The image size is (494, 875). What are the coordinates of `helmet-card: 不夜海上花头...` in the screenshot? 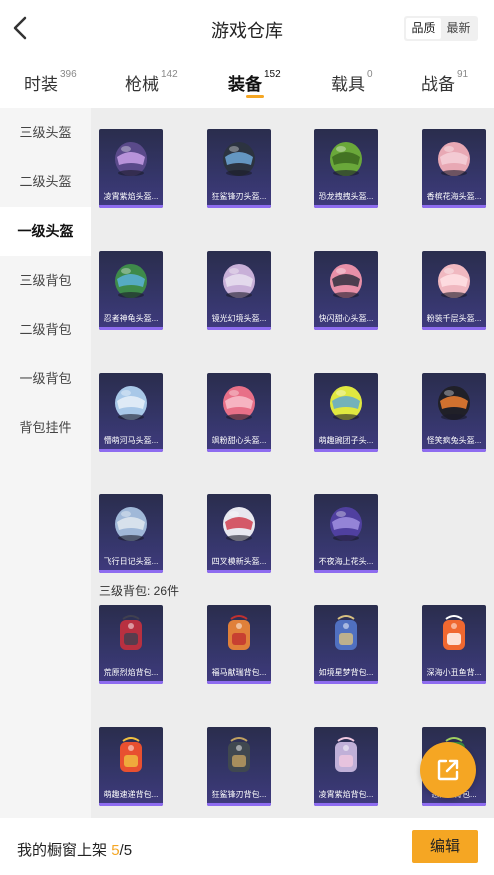 It's located at (346, 533).